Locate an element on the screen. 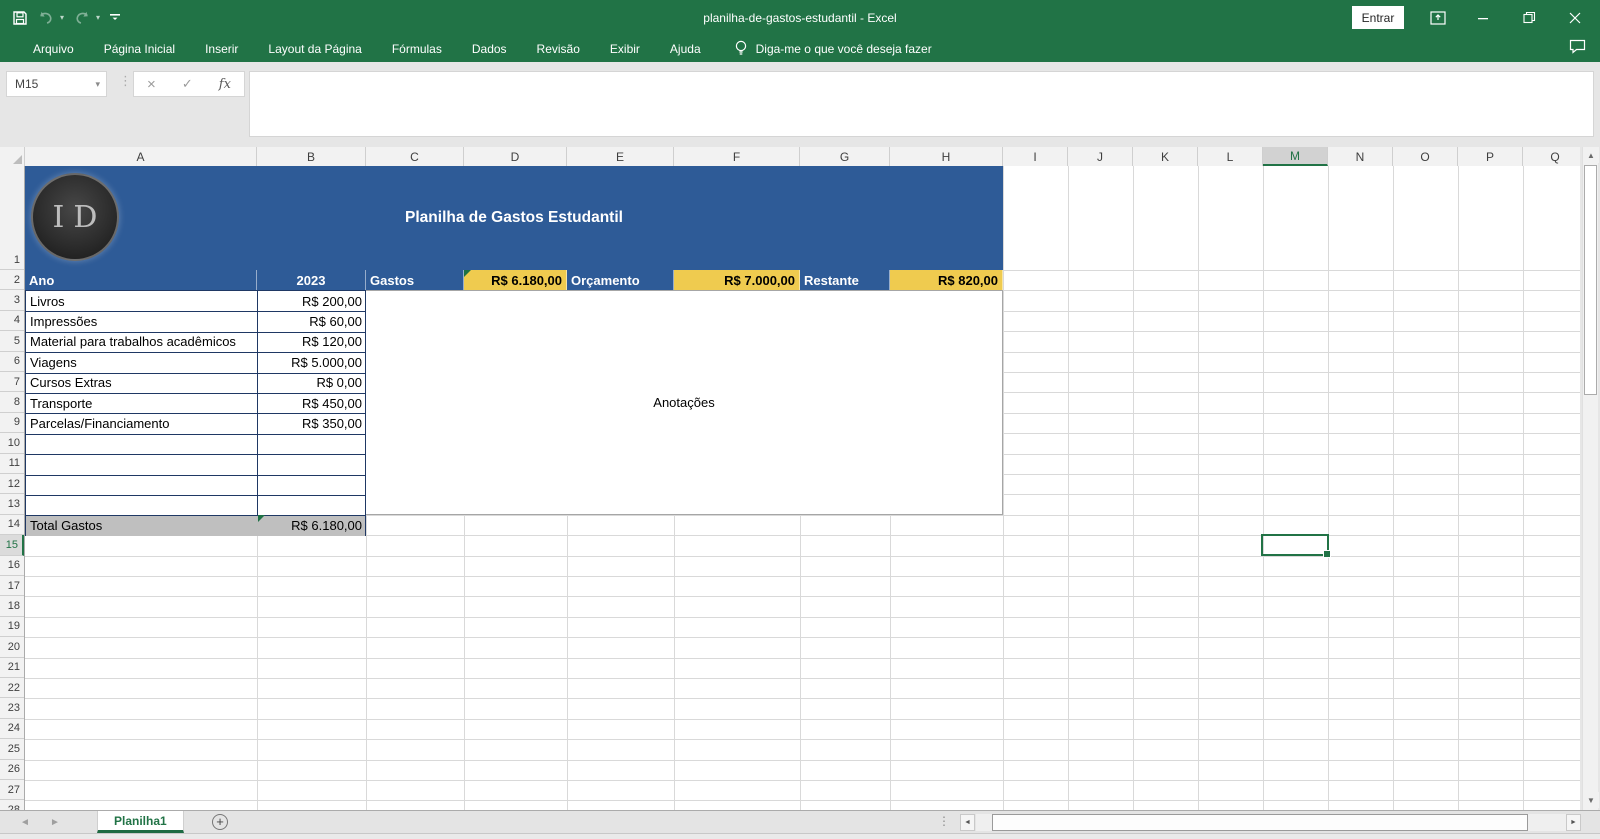  ribbon-tab-inserir: Inserir is located at coordinates (221, 48).